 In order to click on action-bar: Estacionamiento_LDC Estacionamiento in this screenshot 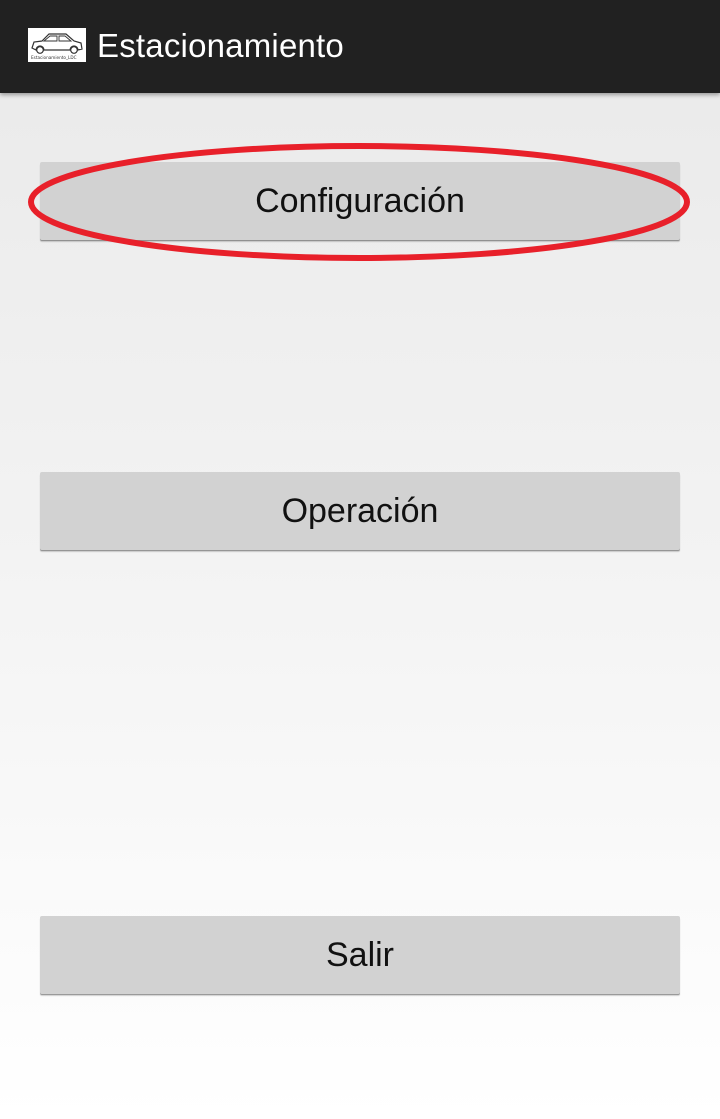, I will do `click(360, 46)`.